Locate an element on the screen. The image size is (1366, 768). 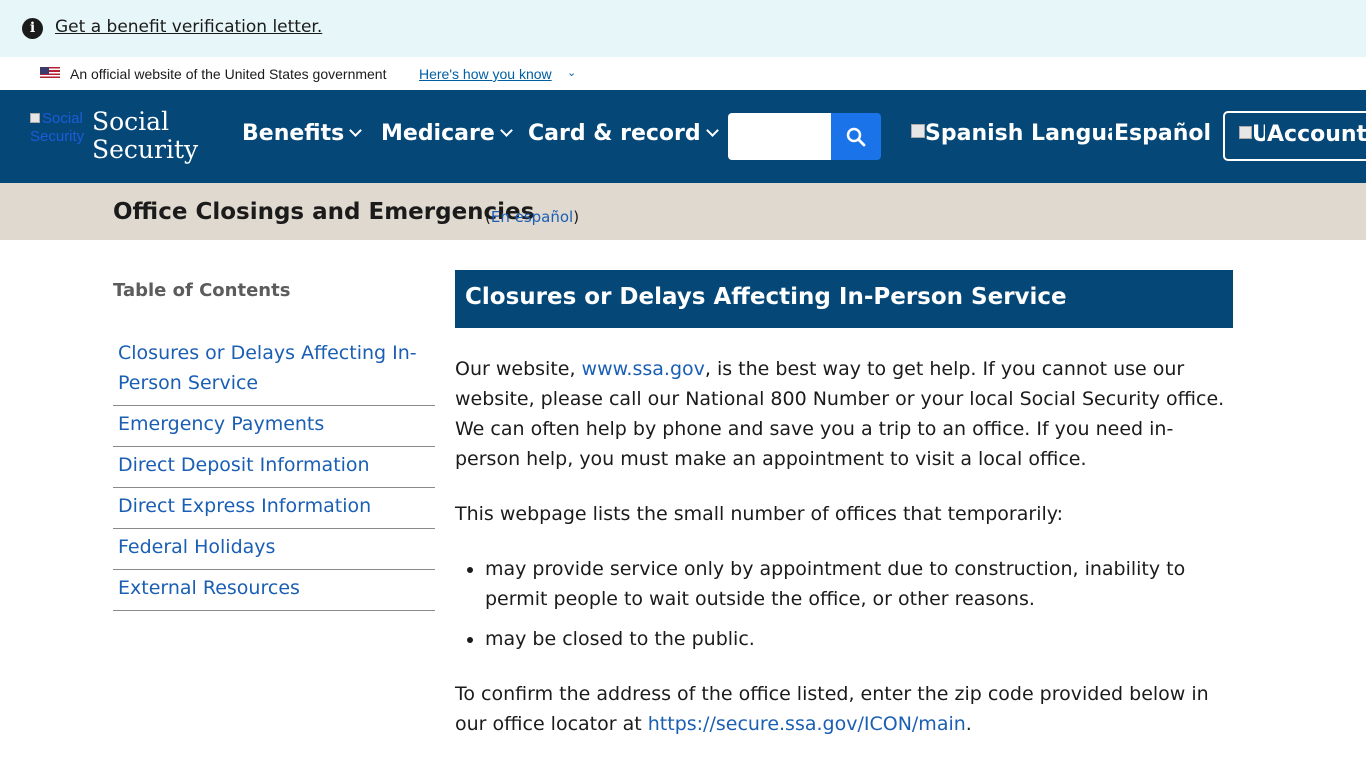
espanol-link: Español is located at coordinates (1162, 133).